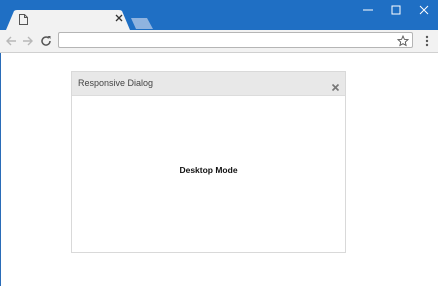  I want to click on browser-tab, so click(68, 20).